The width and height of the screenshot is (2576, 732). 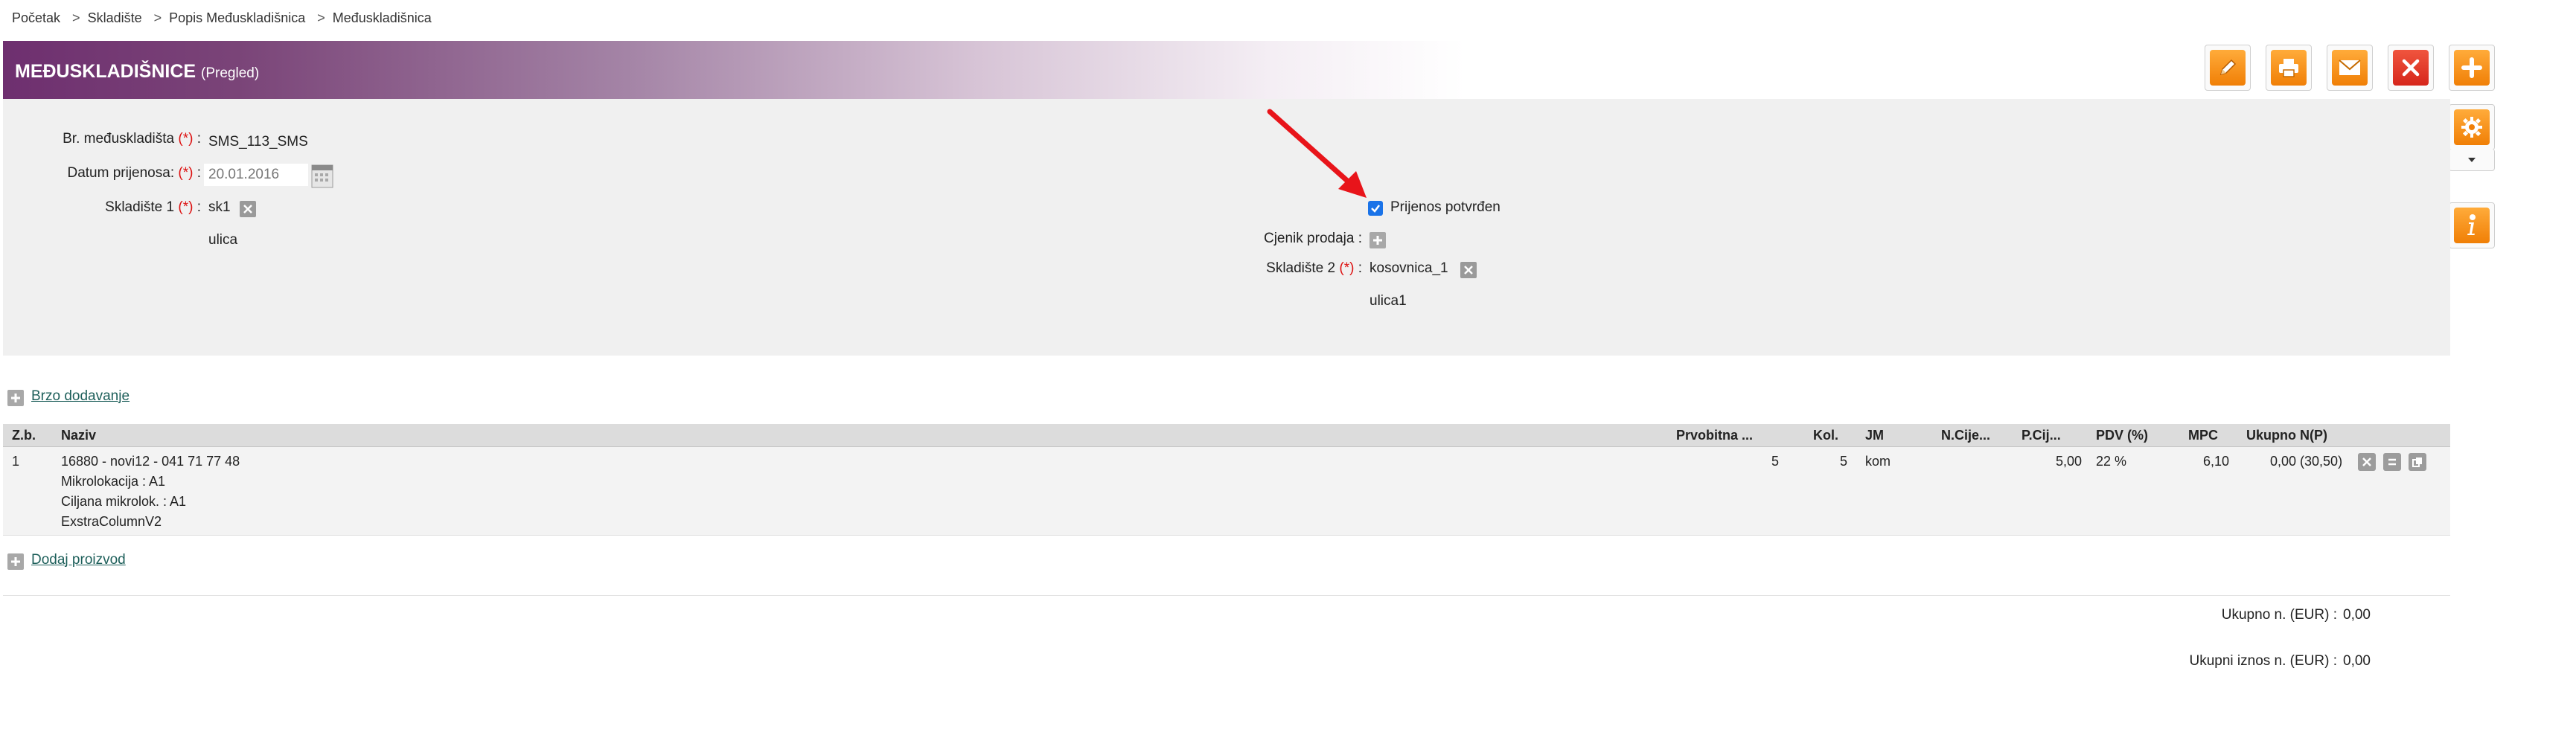 I want to click on clear-skladiste2-icon, so click(x=1468, y=270).